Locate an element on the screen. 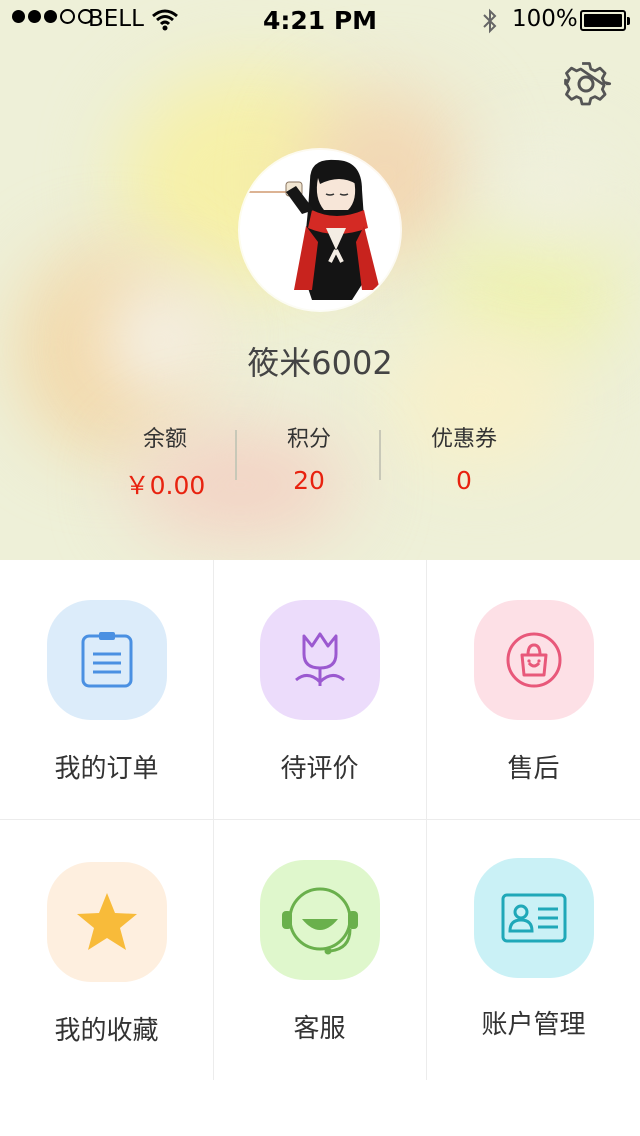 The image size is (640, 1136). status-bar: BELL 4:21 PM 100% is located at coordinates (320, 20).